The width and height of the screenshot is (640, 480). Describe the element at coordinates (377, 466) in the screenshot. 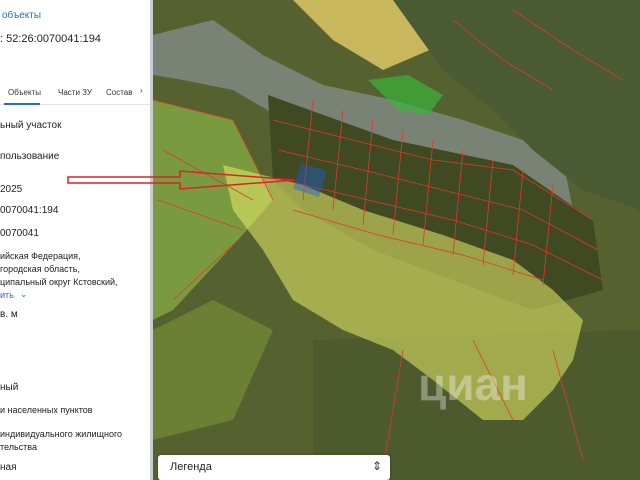

I see `chevron-updown-icon: ⇕` at that location.